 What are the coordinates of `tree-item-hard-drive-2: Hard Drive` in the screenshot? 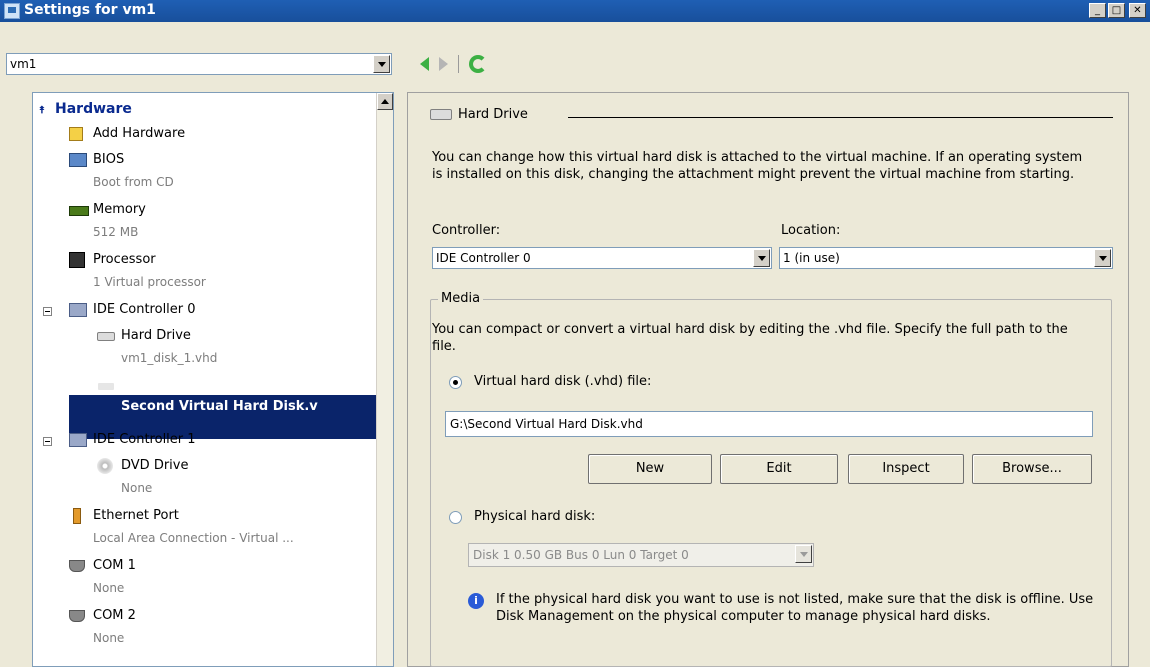 It's located at (237, 388).